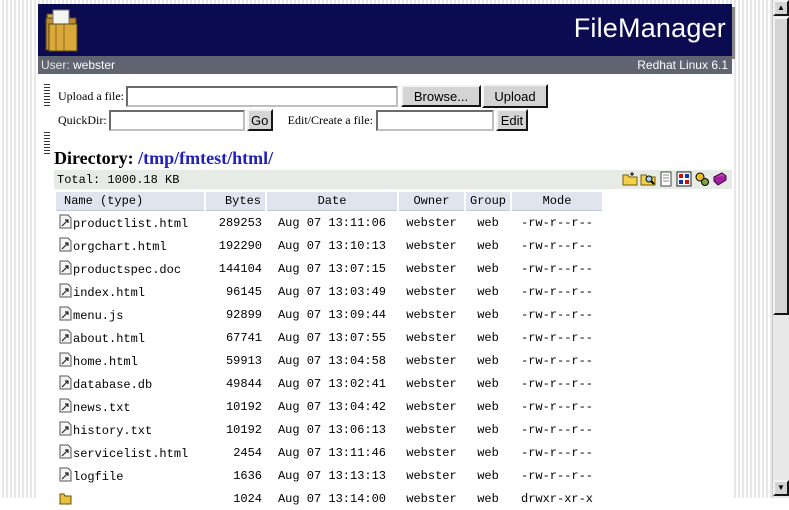 The height and width of the screenshot is (510, 789). I want to click on go-button: Go, so click(259, 120).